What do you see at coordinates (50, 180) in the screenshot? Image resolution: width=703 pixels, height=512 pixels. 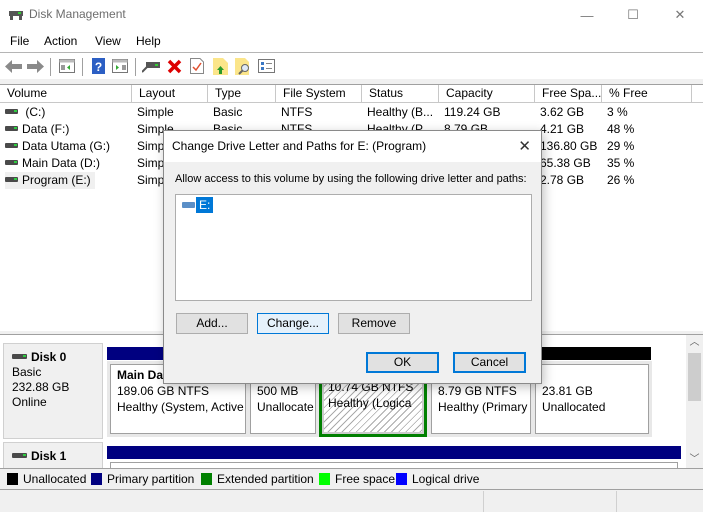 I see `volume-name-cell: Program (E:)` at bounding box center [50, 180].